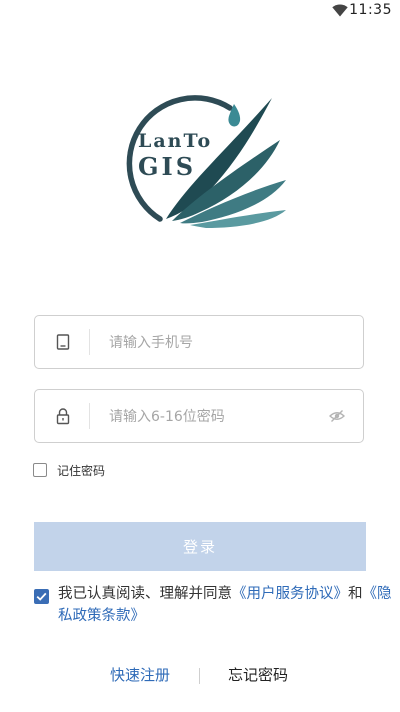 The height and width of the screenshot is (712, 400). I want to click on remember-password: 记住密码, so click(69, 470).